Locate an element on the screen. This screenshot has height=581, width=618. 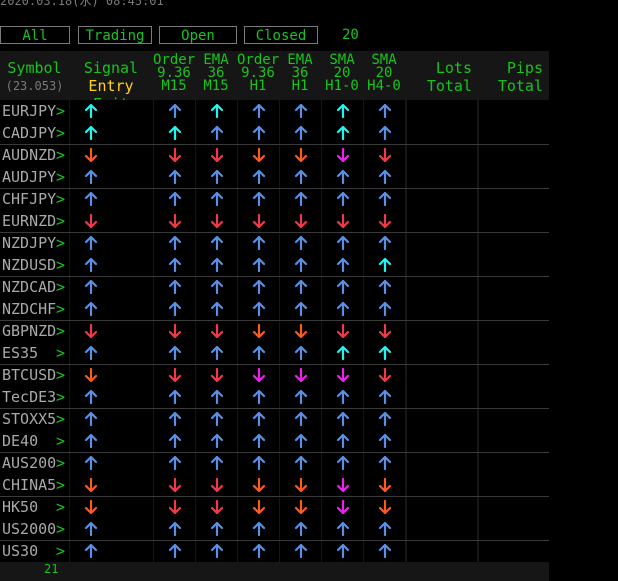
table-row: AUS200 > is located at coordinates (274, 463).